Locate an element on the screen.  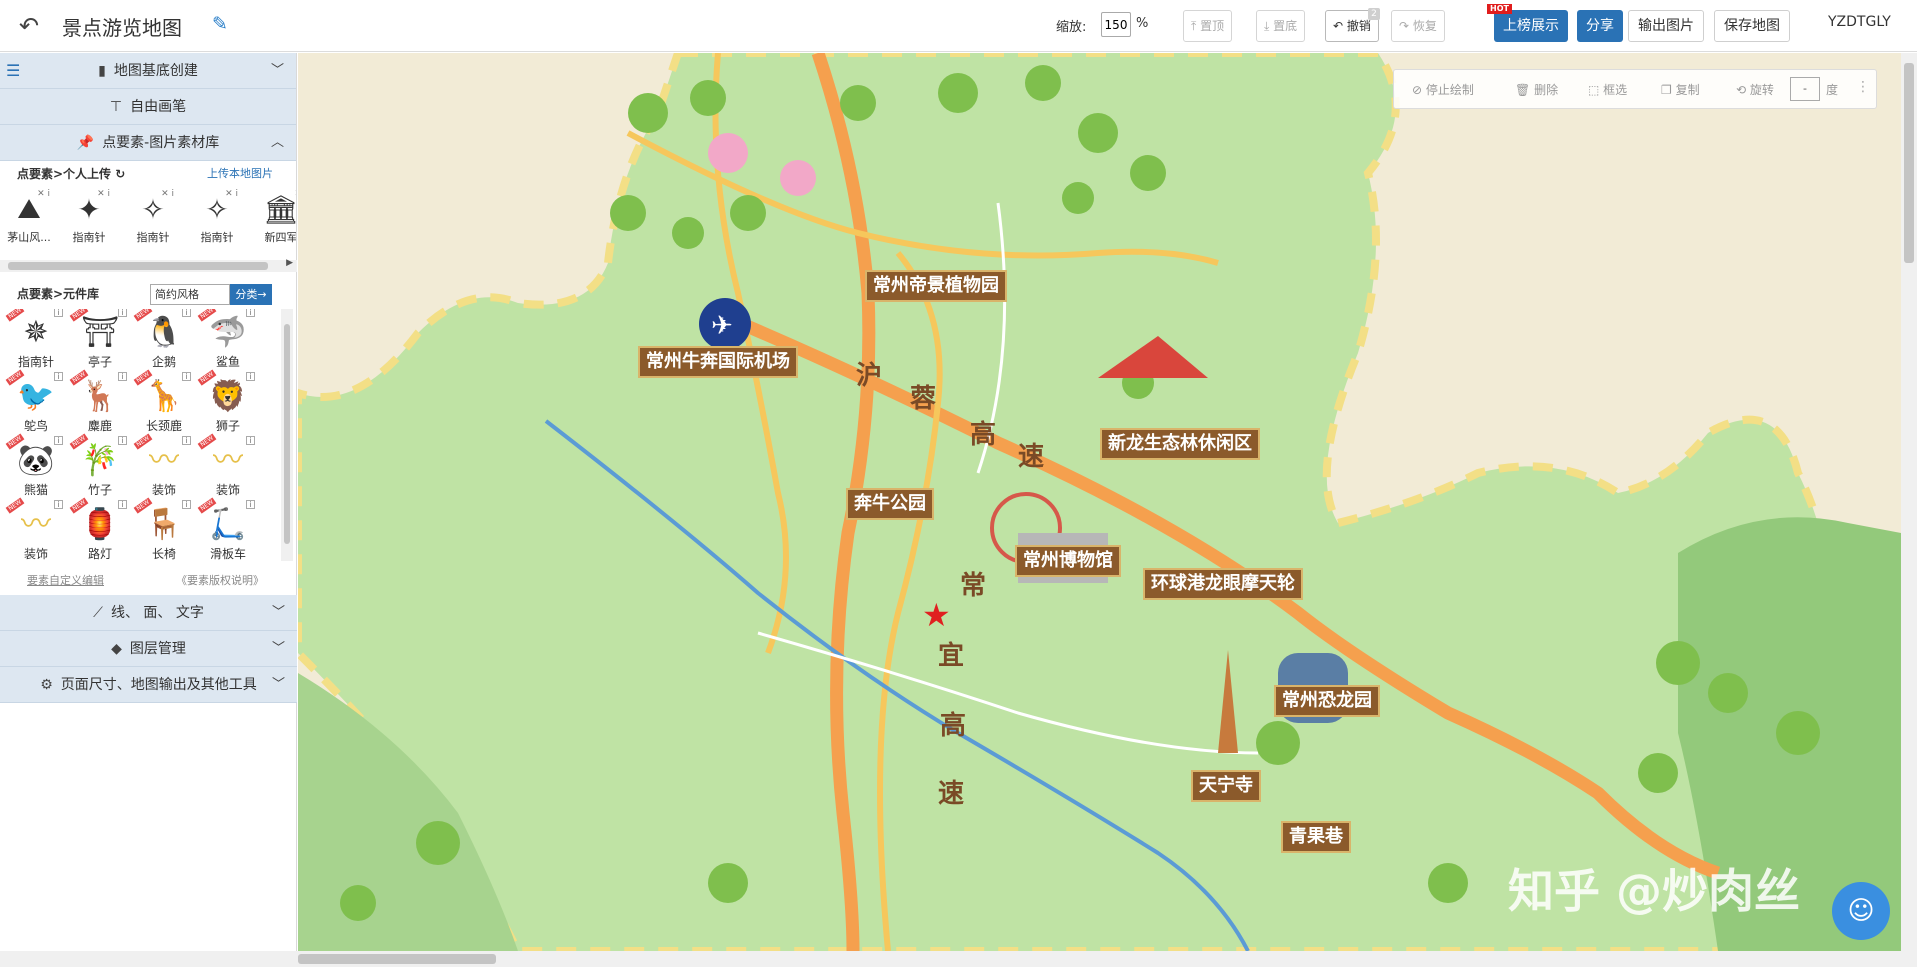
share-button: 分享 is located at coordinates (1600, 26).